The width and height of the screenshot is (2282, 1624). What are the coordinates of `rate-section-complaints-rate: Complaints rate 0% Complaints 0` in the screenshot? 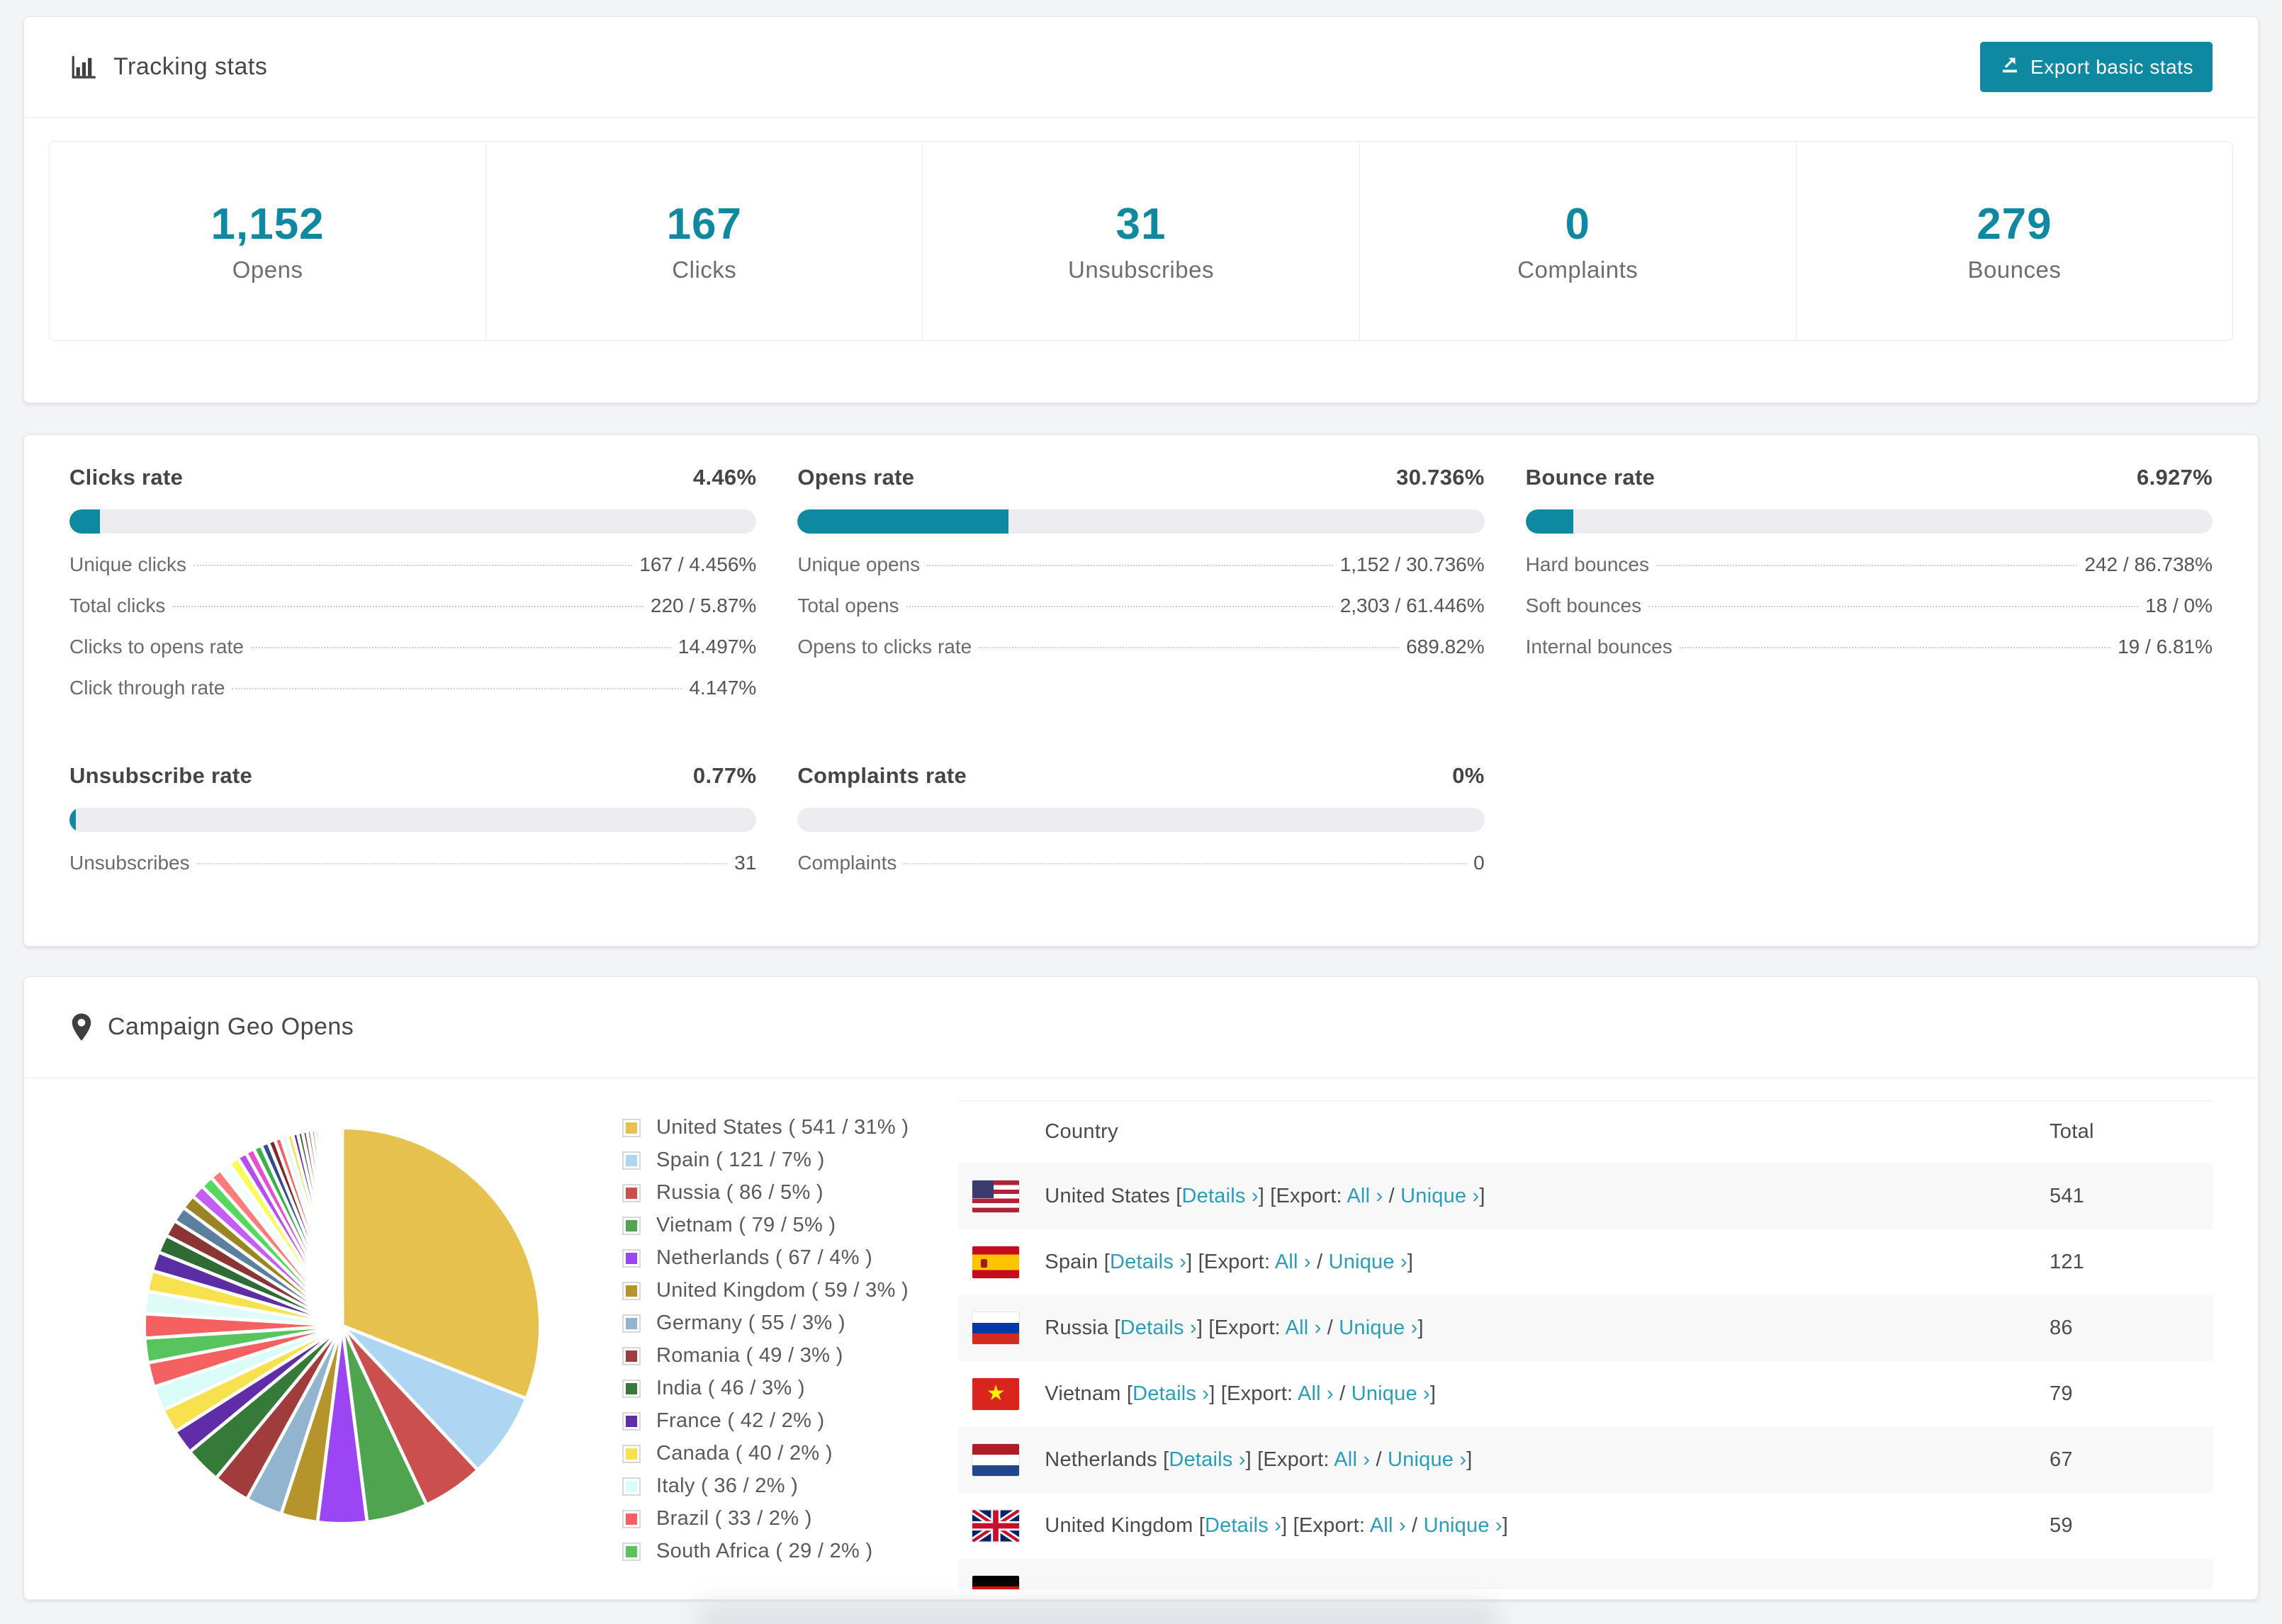 It's located at (1141, 828).